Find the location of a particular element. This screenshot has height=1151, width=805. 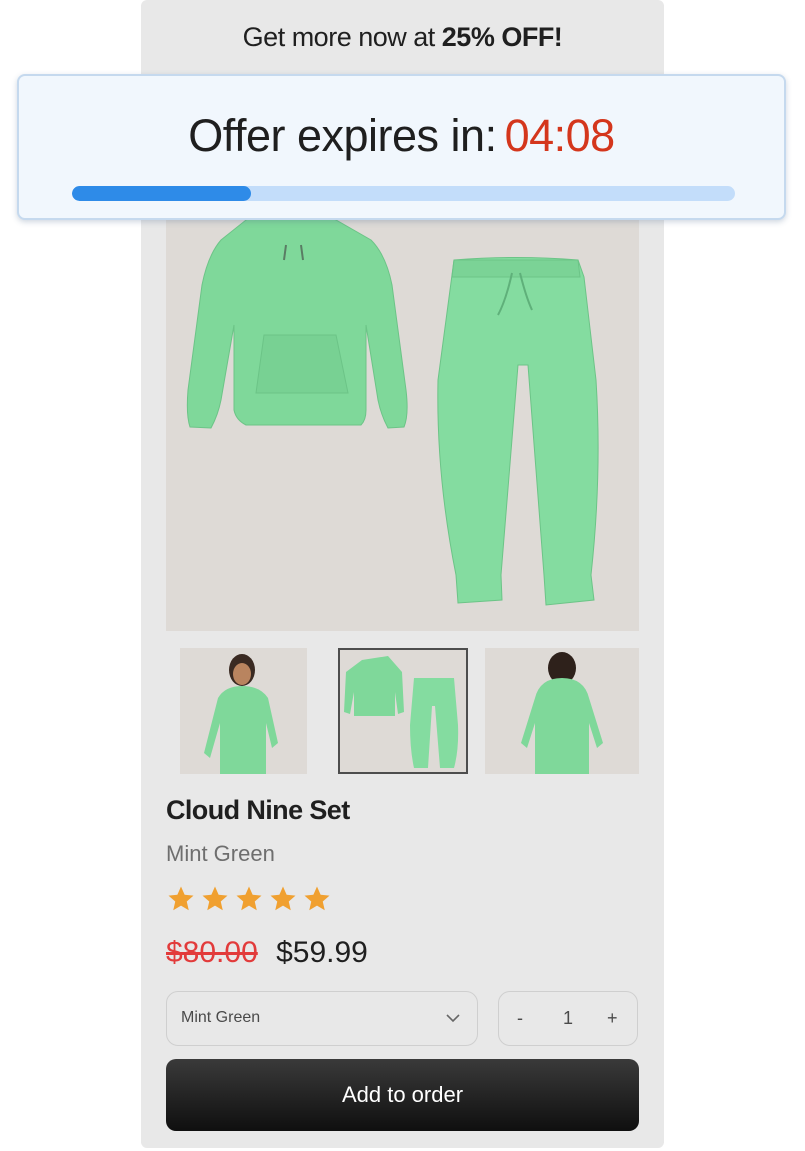

model-front-image is located at coordinates (241, 714).